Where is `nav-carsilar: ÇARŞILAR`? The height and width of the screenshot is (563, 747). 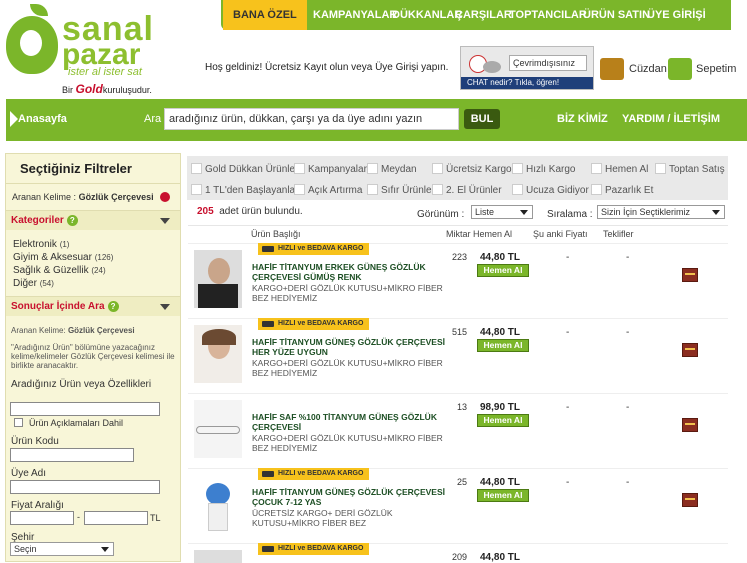 nav-carsilar: ÇARŞILAR is located at coordinates (483, 15).